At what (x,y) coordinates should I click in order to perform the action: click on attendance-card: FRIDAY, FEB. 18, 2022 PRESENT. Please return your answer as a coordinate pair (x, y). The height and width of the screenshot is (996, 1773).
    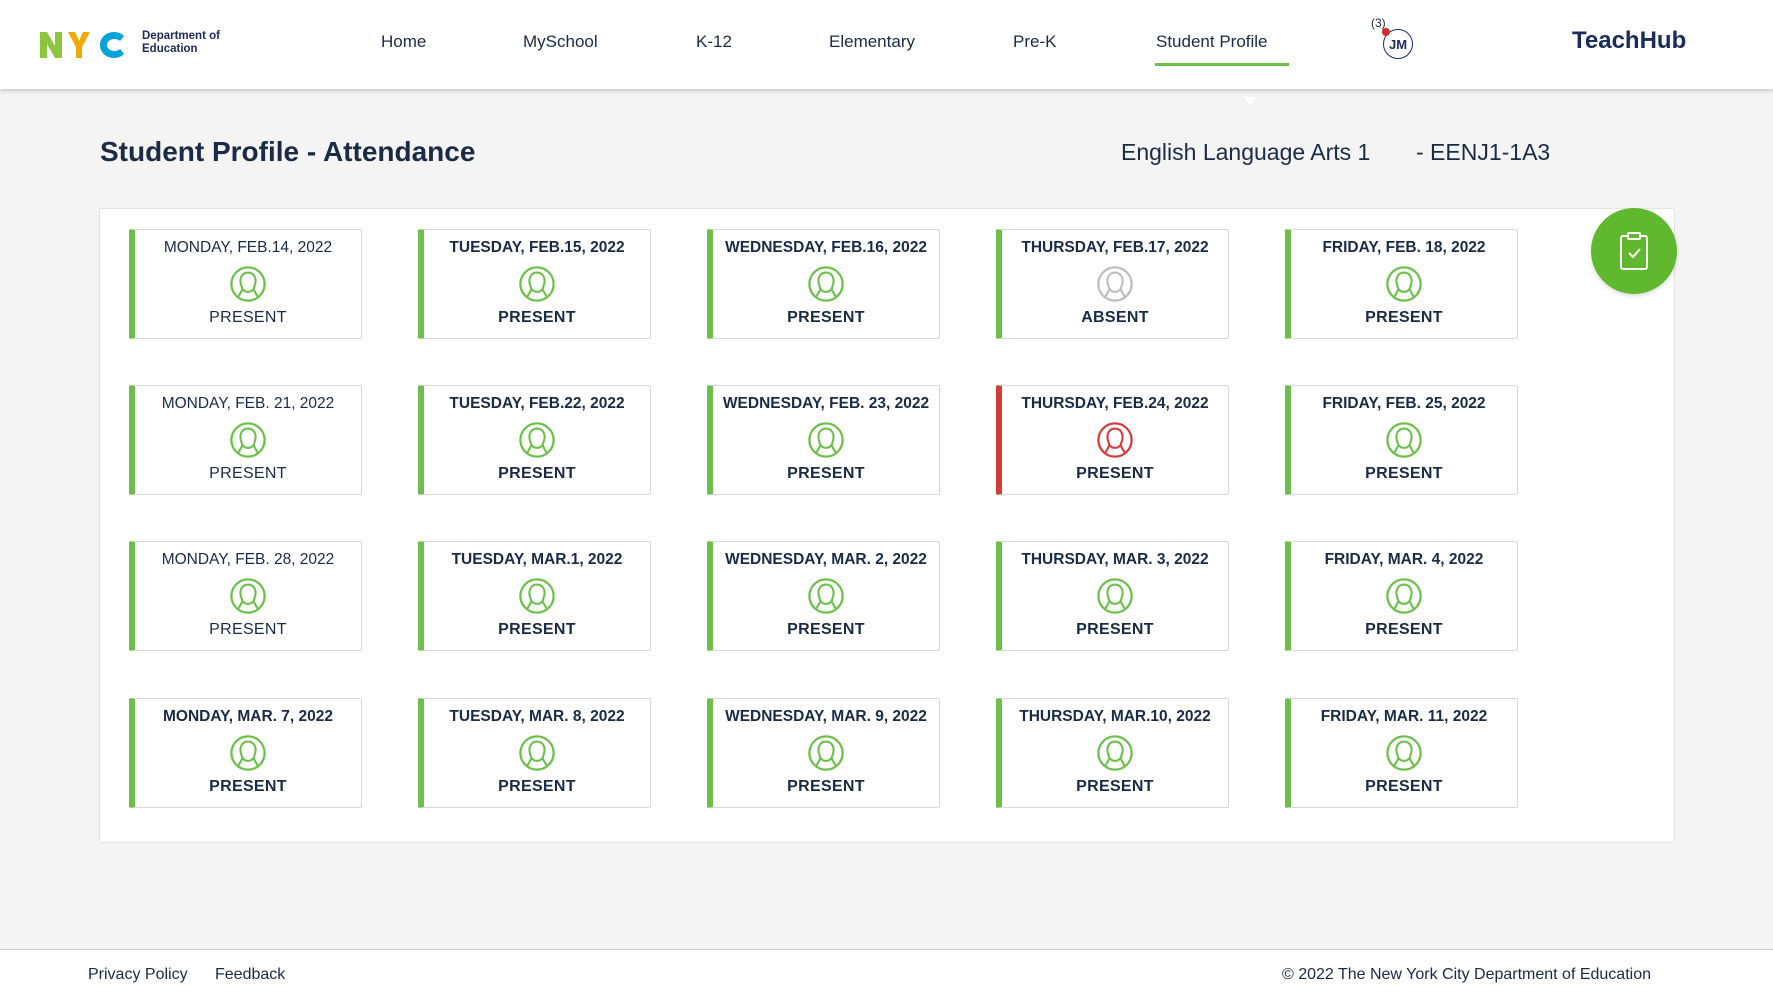
    Looking at the image, I should click on (1401, 284).